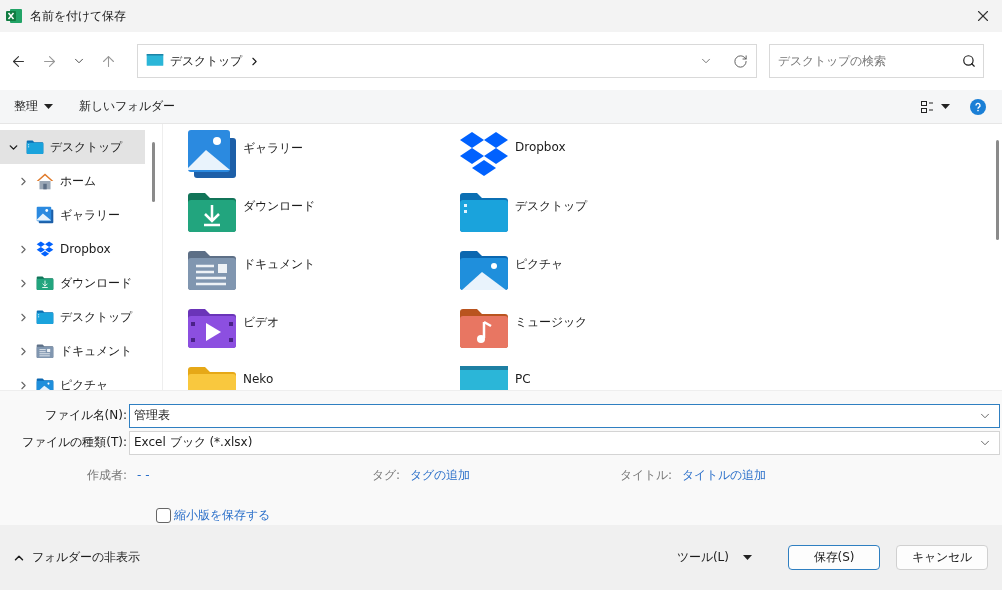  I want to click on metadata-label: タグ:, so click(386, 475).